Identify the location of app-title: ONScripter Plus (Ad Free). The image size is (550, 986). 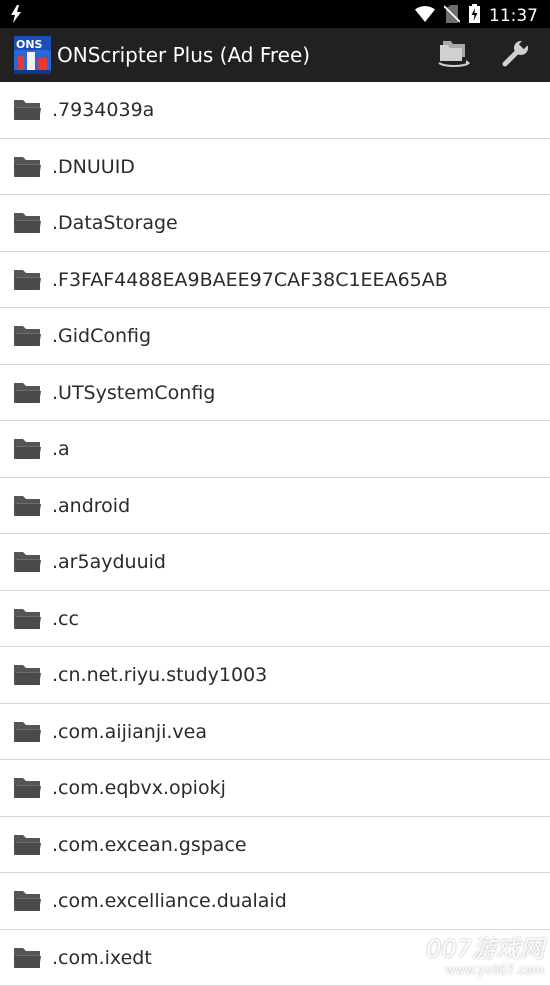
(183, 55).